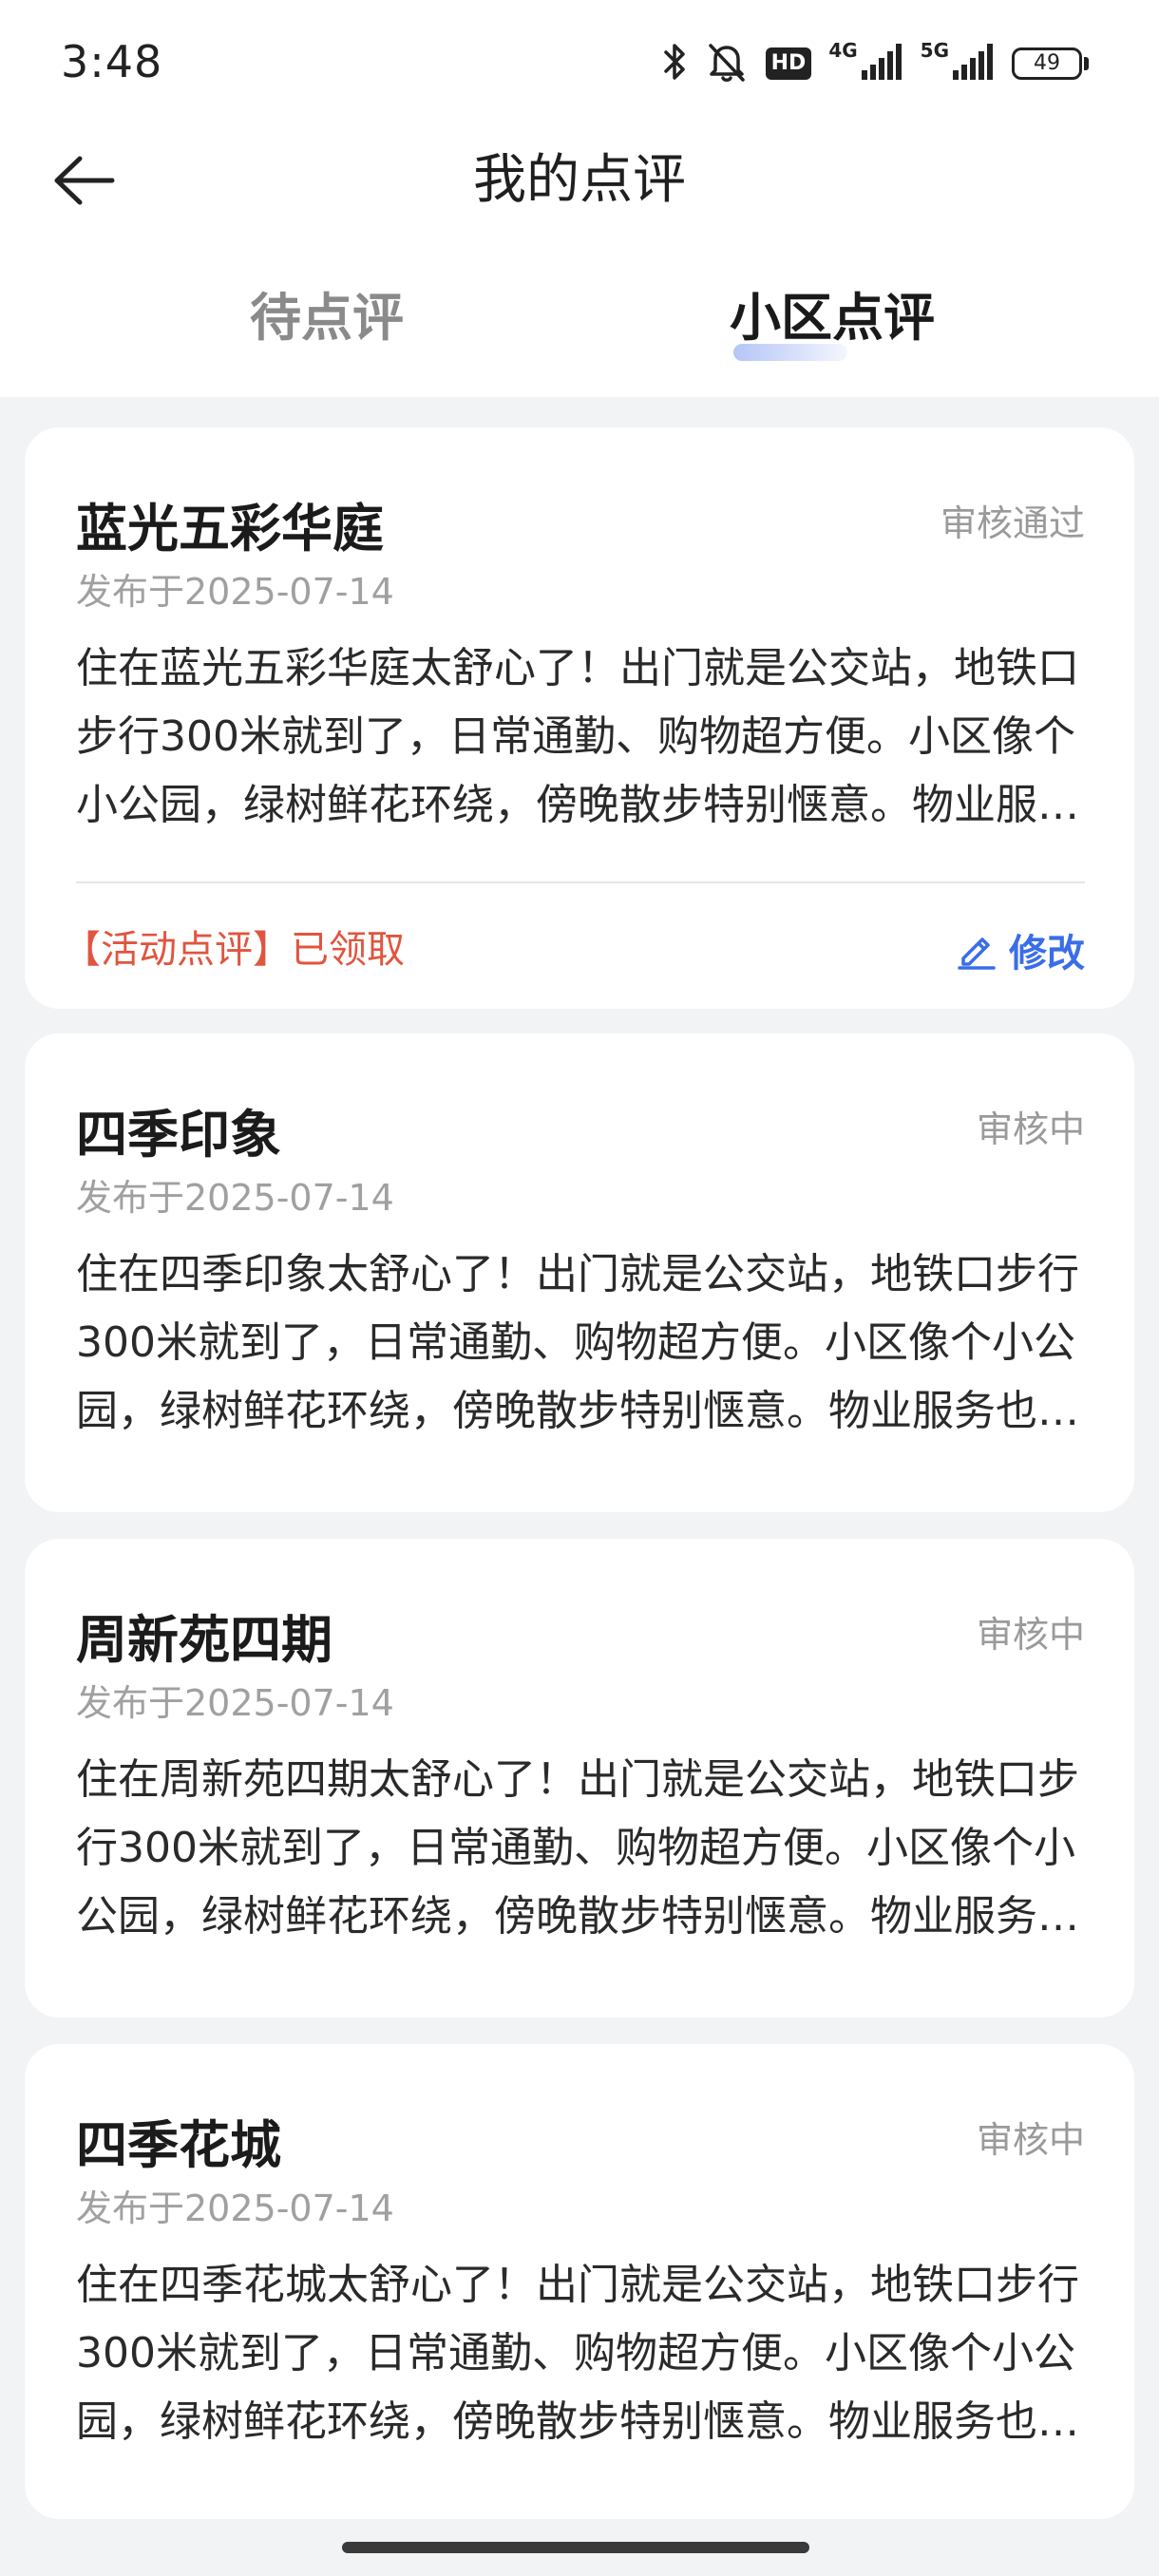 The image size is (1159, 2576). I want to click on status-icons: HD 4G 5G 49, so click(876, 63).